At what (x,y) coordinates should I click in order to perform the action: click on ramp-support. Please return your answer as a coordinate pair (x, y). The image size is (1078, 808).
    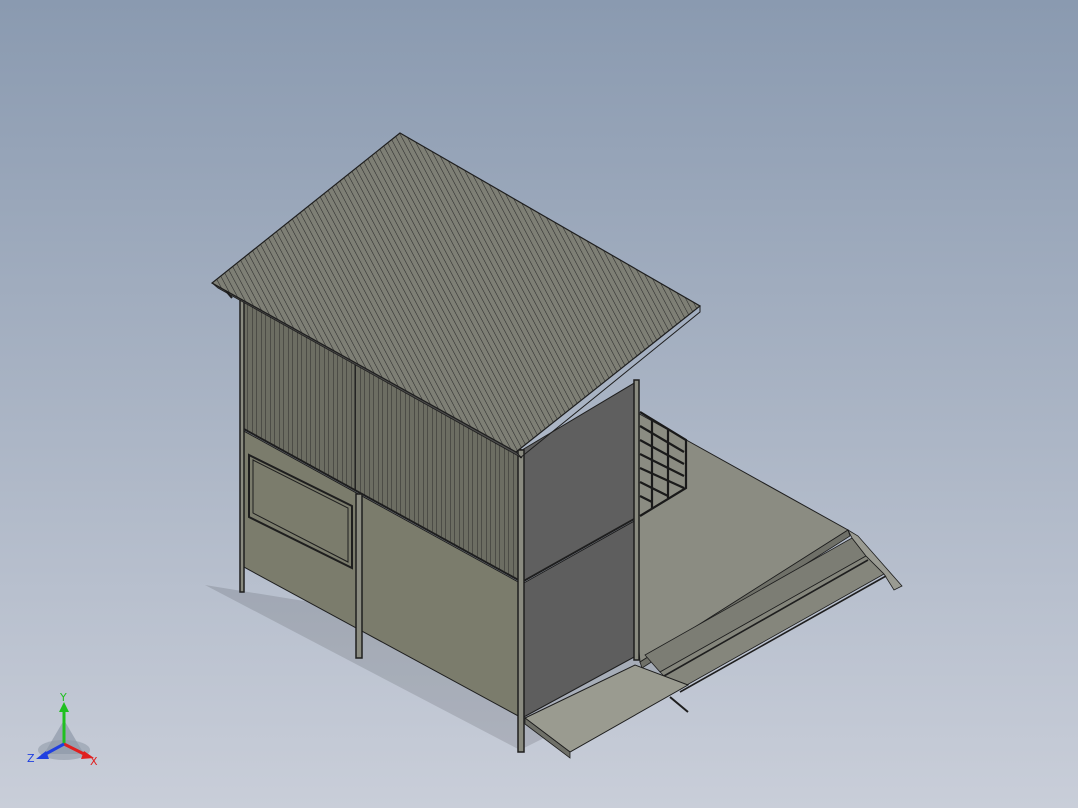
    Looking at the image, I should click on (679, 704).